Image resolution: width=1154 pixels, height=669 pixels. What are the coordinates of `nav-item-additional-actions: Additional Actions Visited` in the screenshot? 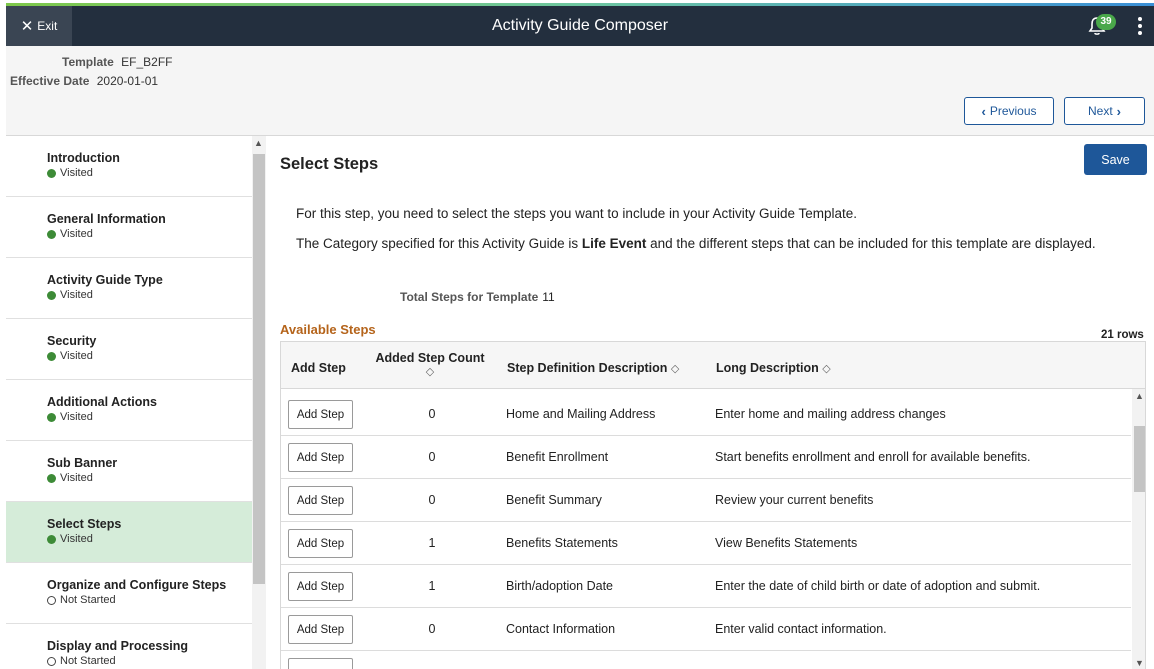 It's located at (129, 410).